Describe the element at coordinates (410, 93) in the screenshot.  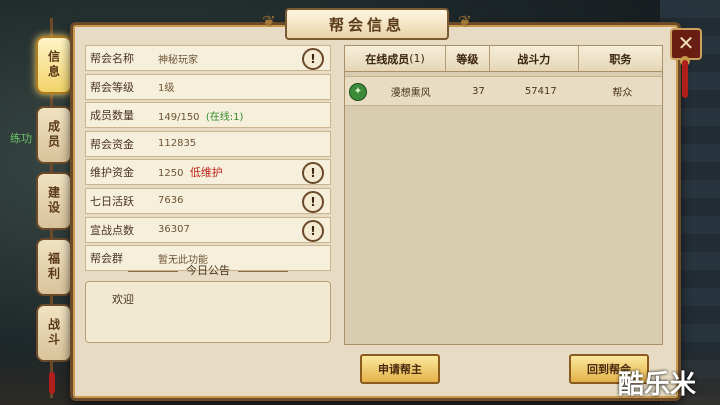
I see `member-name: 漫想熏风` at that location.